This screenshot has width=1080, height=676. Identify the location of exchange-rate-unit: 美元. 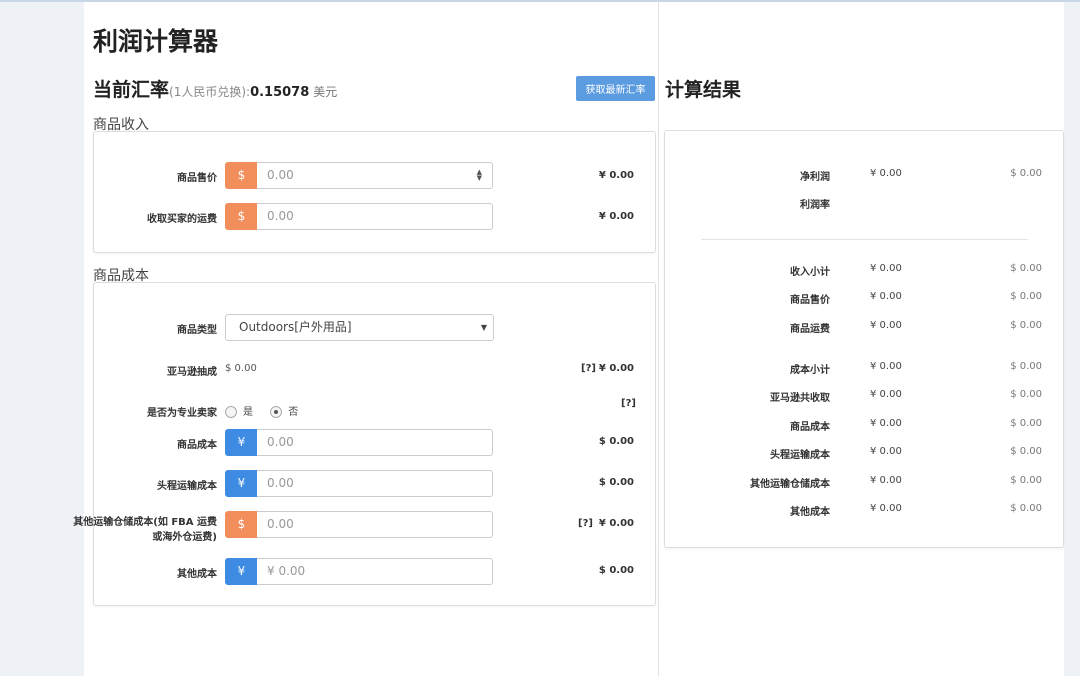
(325, 92).